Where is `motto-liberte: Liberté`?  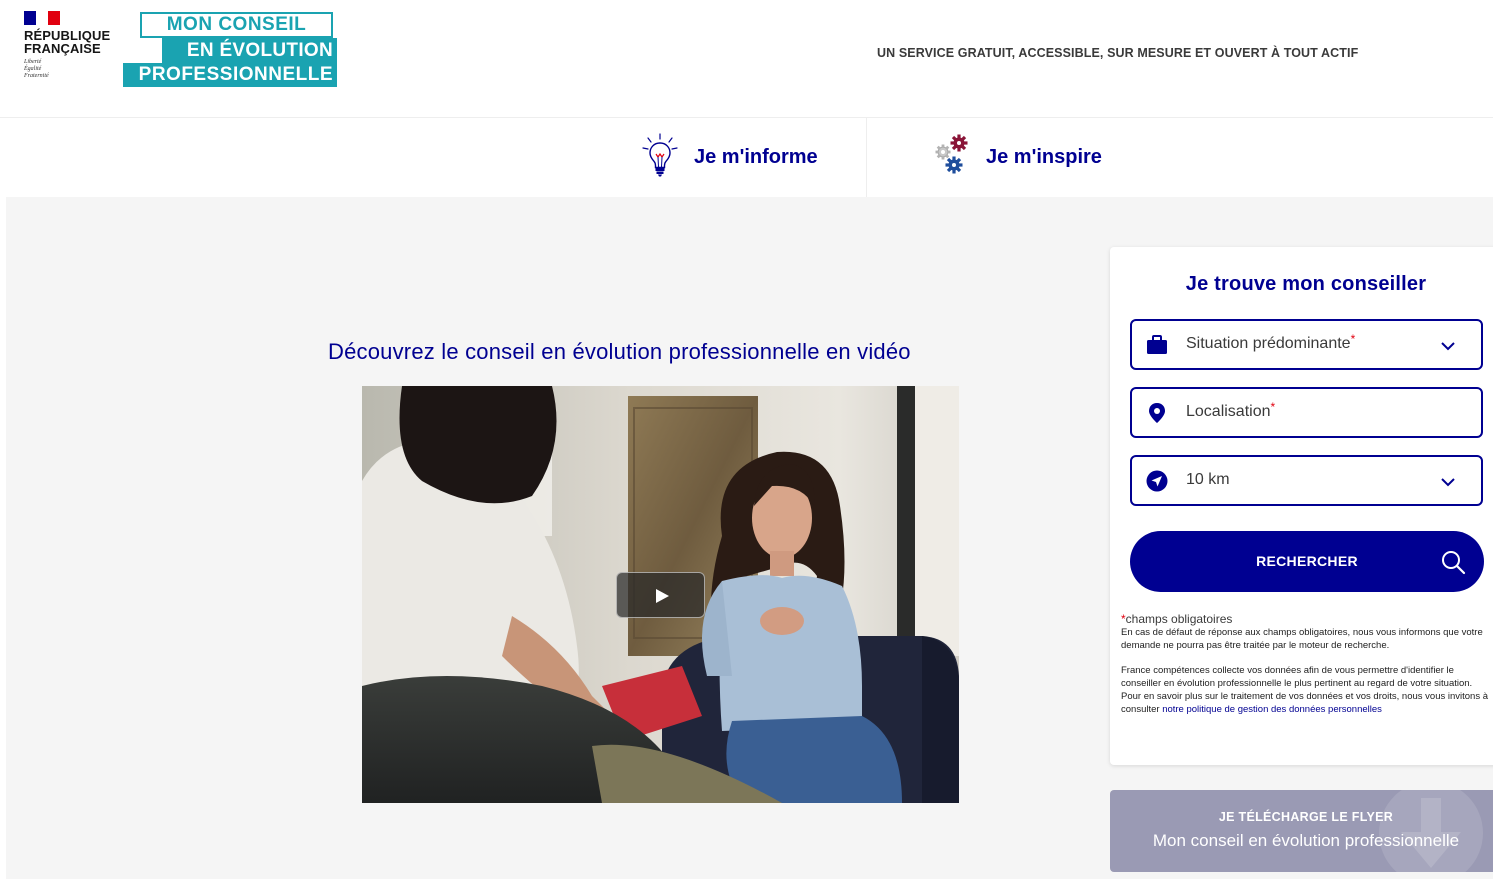 motto-liberte: Liberté is located at coordinates (33, 62).